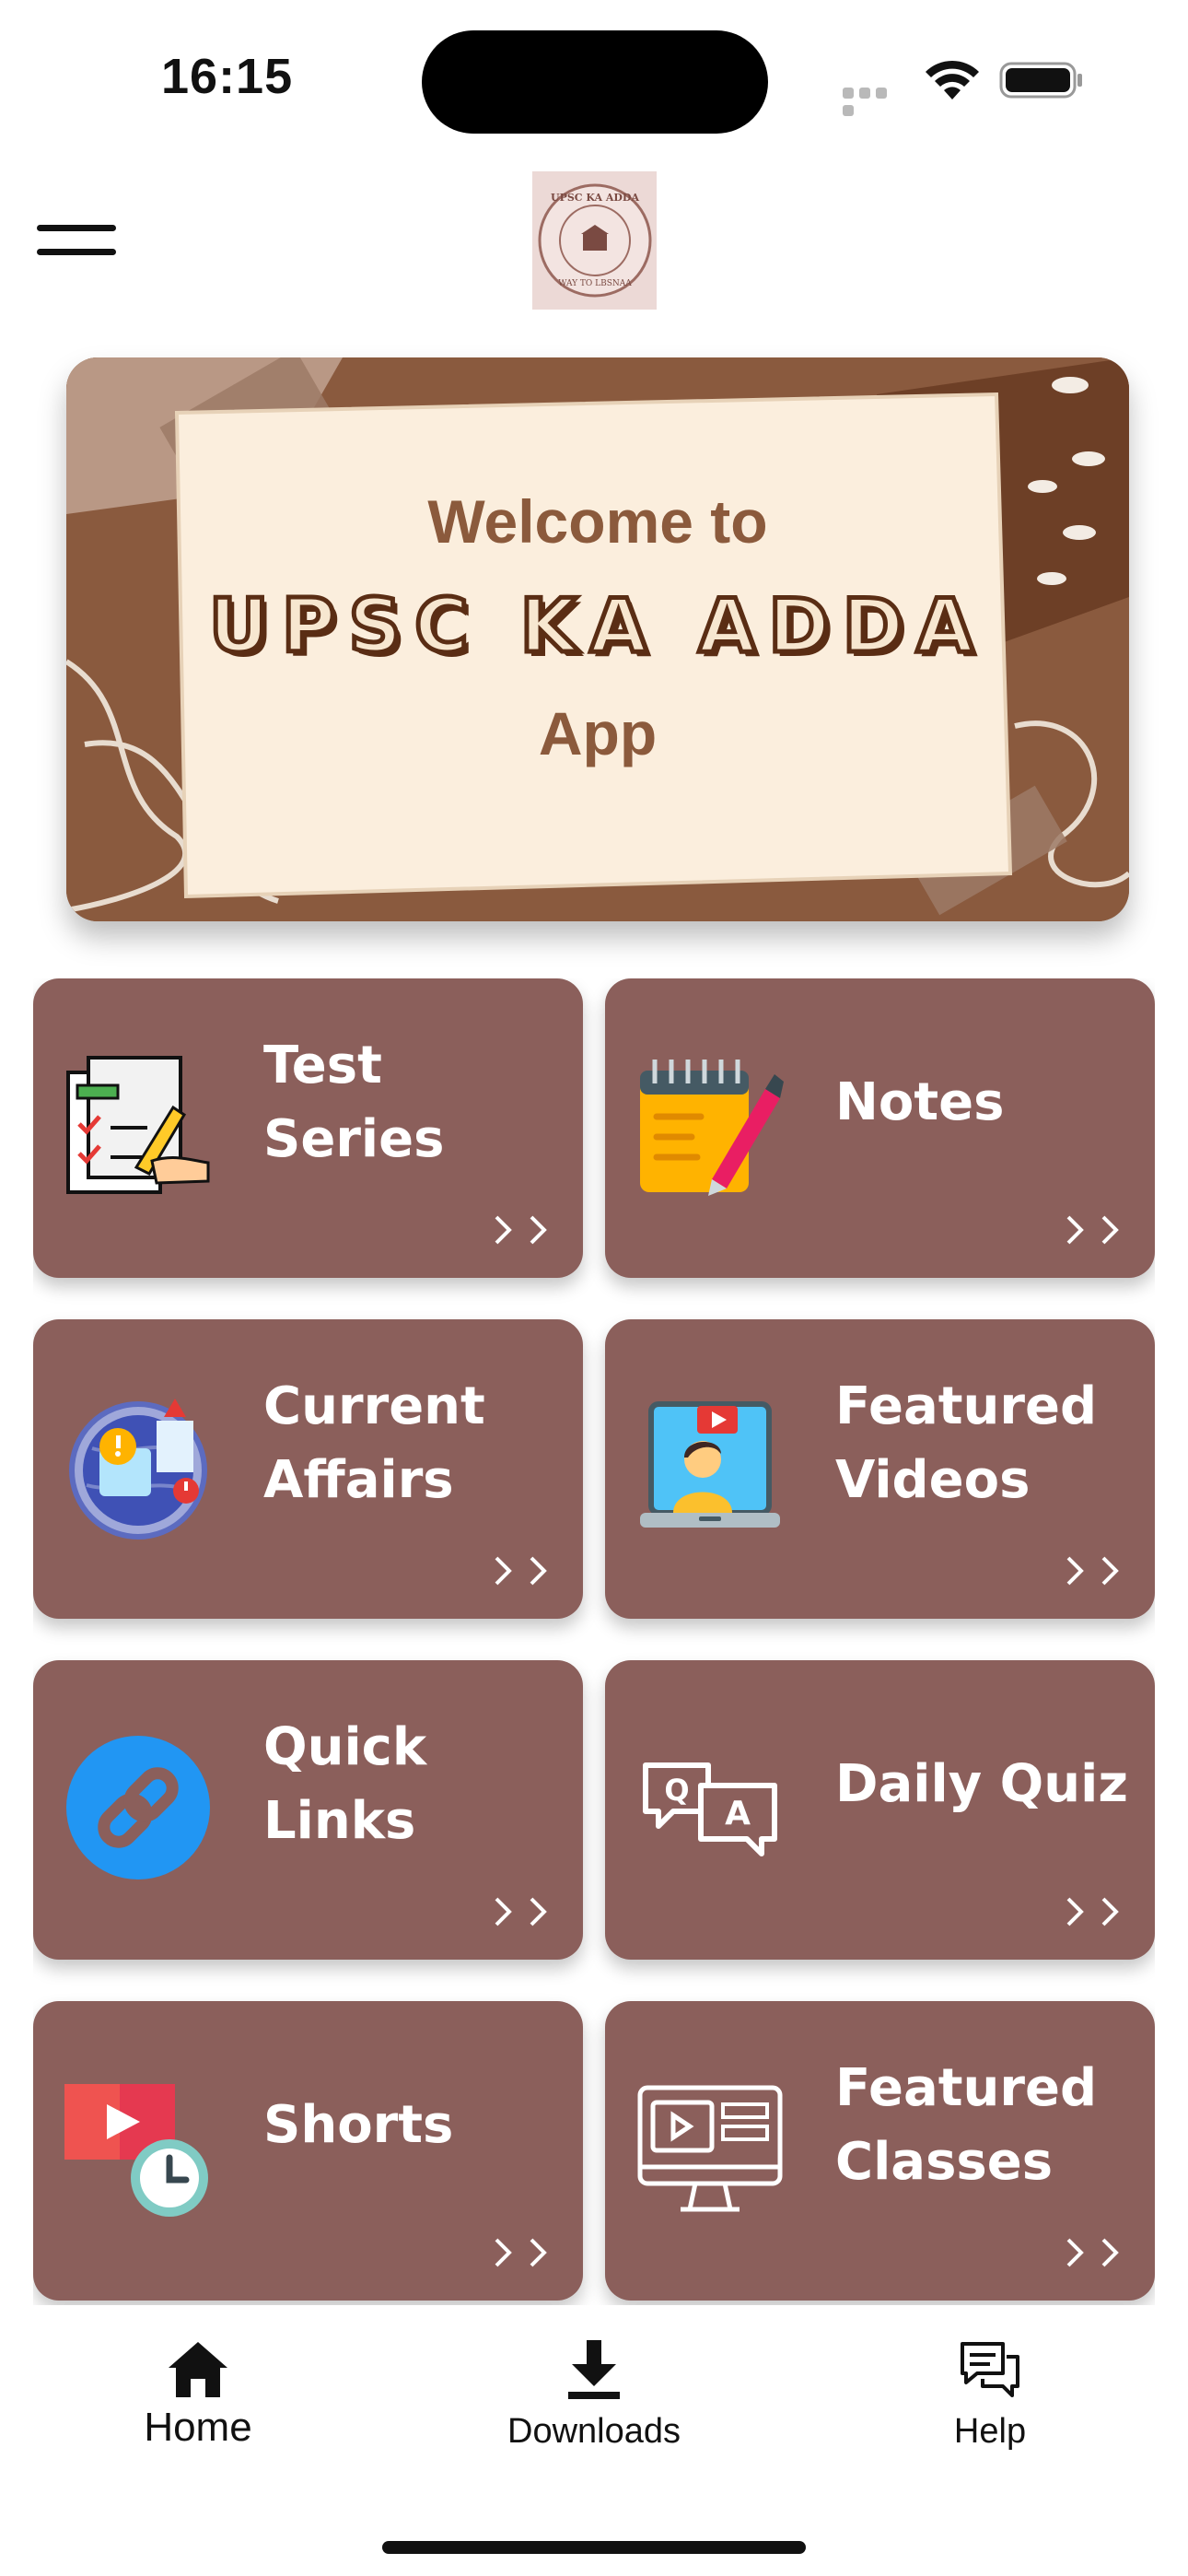 The image size is (1188, 2576). What do you see at coordinates (967, 2125) in the screenshot?
I see `tile-label: Featured Classes` at bounding box center [967, 2125].